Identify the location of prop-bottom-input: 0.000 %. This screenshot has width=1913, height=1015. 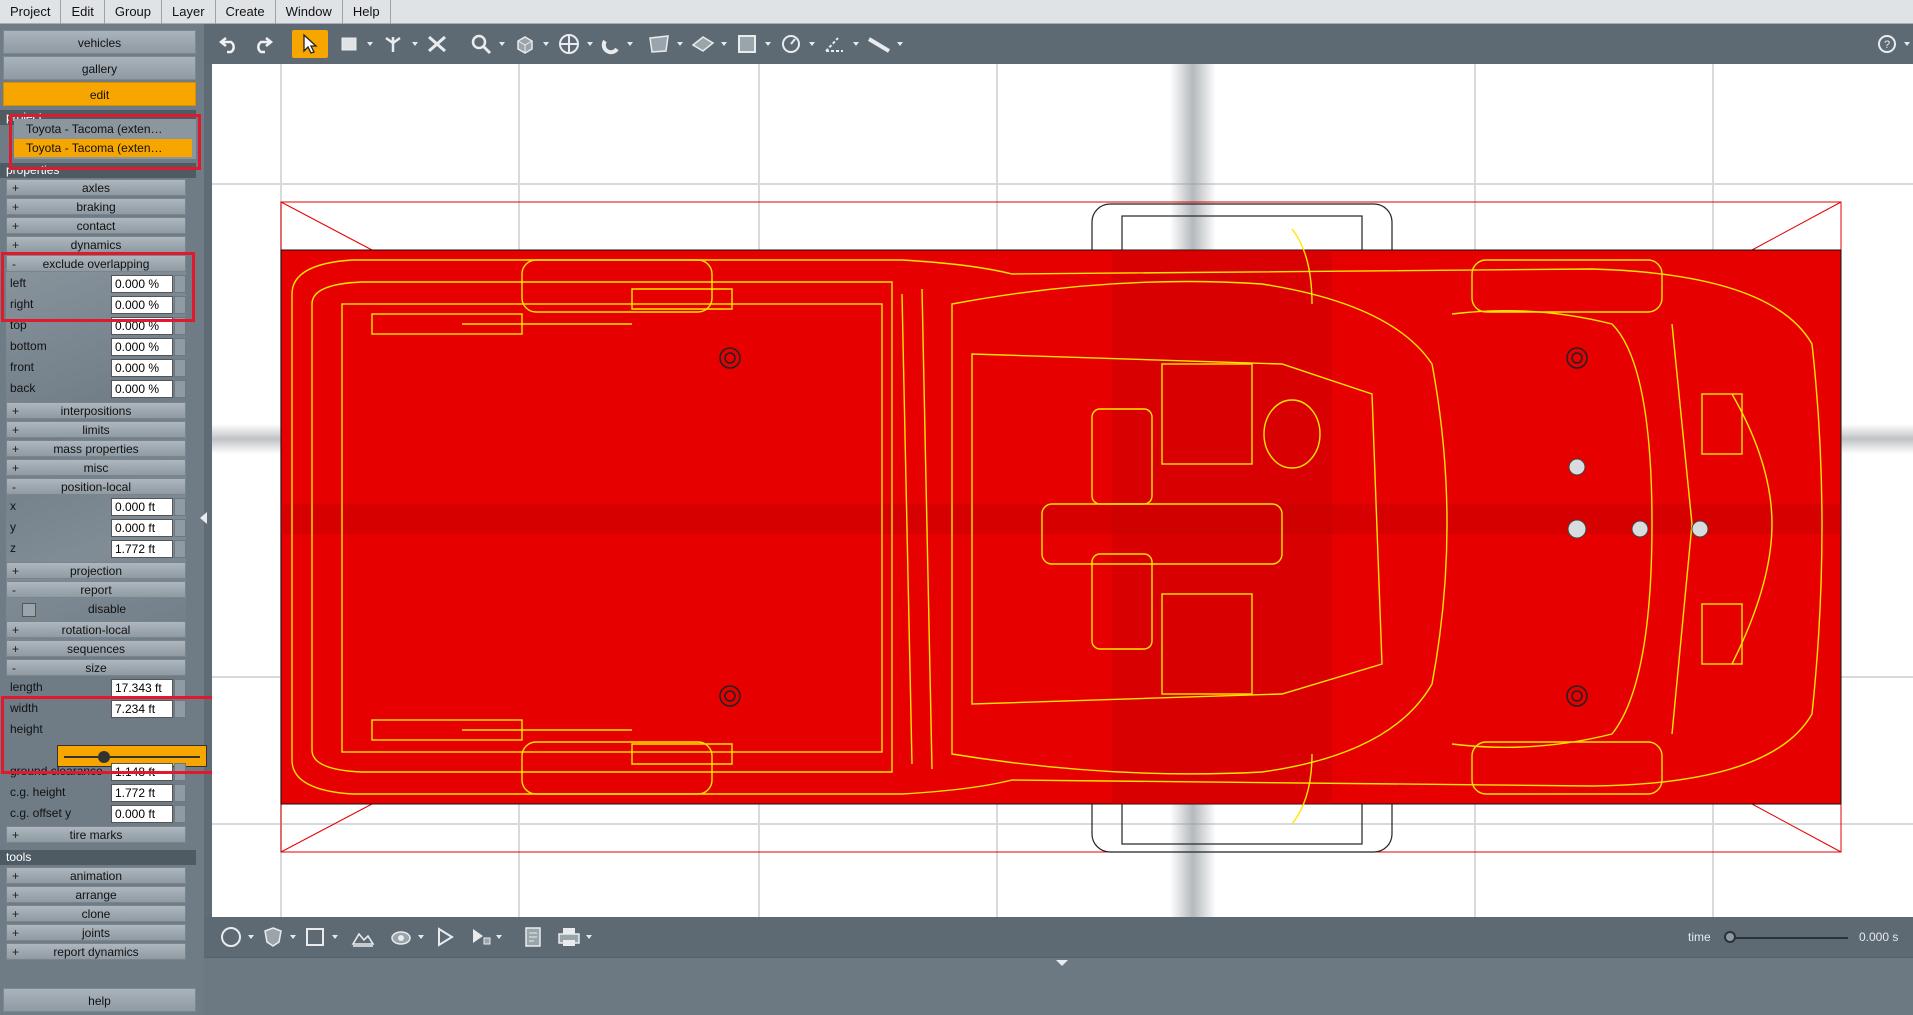
(142, 347).